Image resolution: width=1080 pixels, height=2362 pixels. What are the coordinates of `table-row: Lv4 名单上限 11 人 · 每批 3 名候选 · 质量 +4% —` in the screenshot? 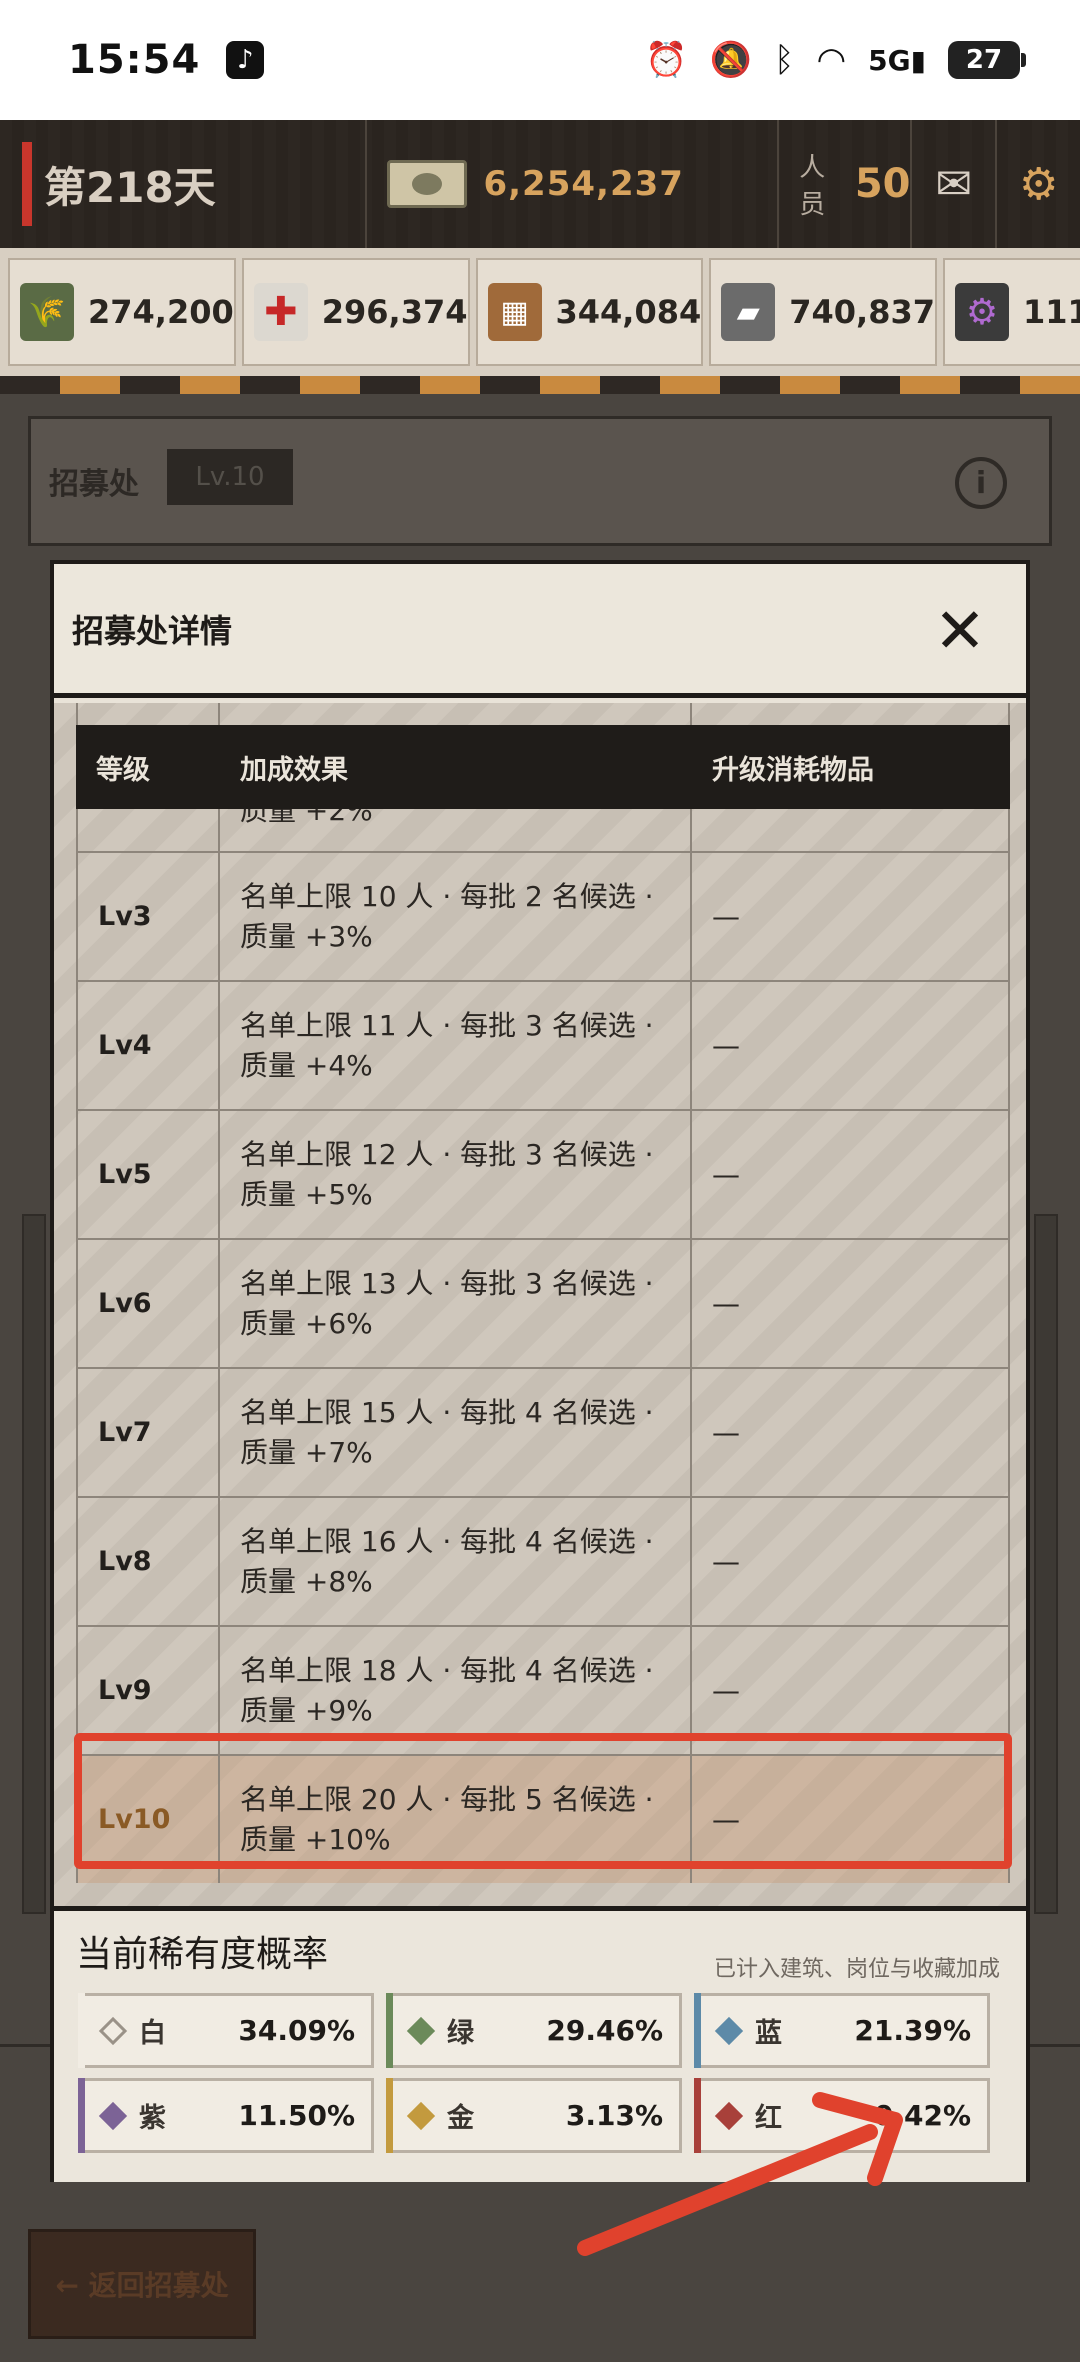 It's located at (543, 1044).